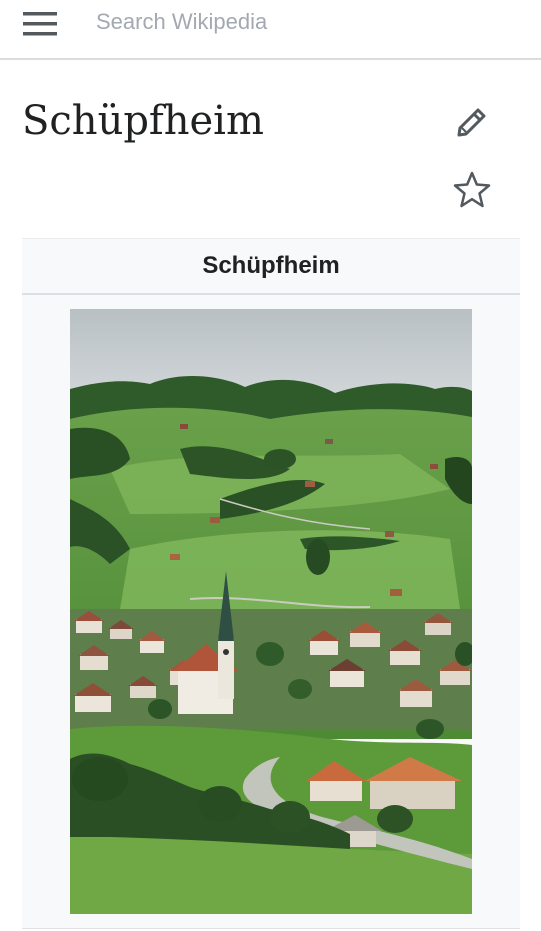 The width and height of the screenshot is (541, 931). Describe the element at coordinates (271, 267) in the screenshot. I see `infobox-title: Schüpfheim` at that location.